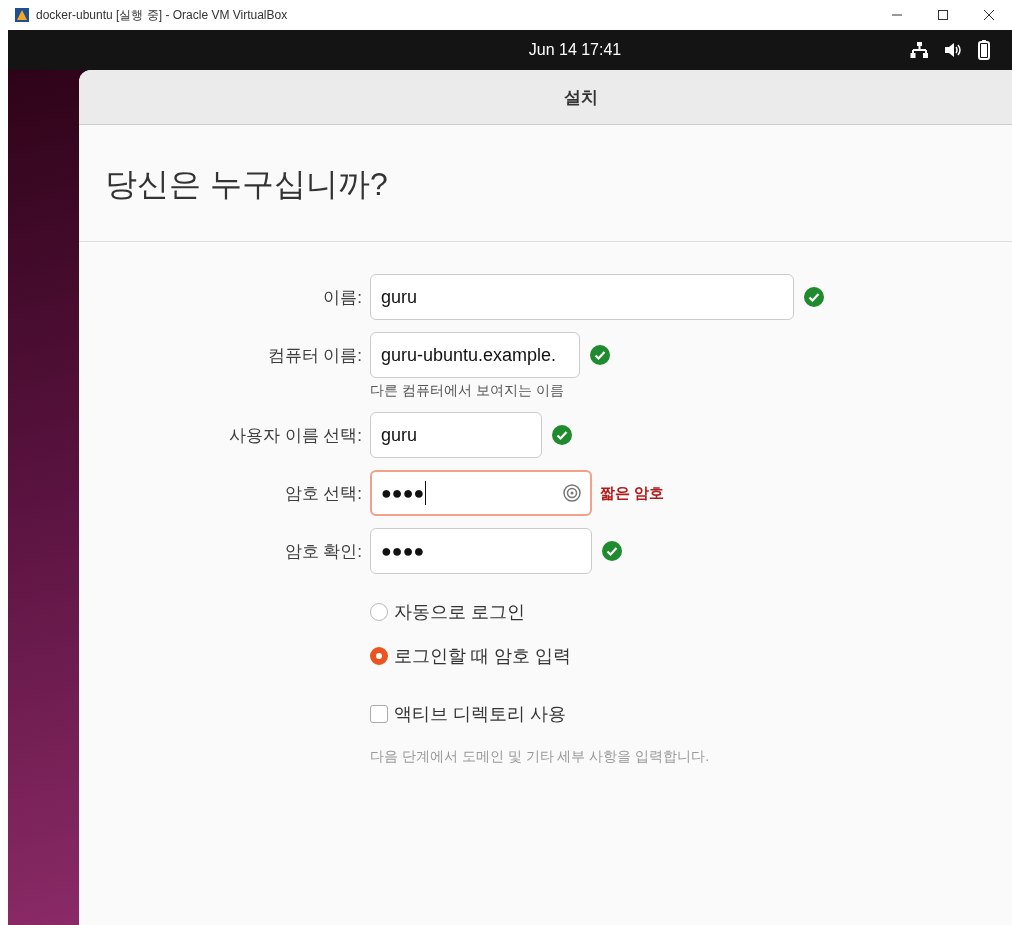 This screenshot has width=1012, height=925. I want to click on page-heading: 당신은 누구십니까?, so click(545, 183).